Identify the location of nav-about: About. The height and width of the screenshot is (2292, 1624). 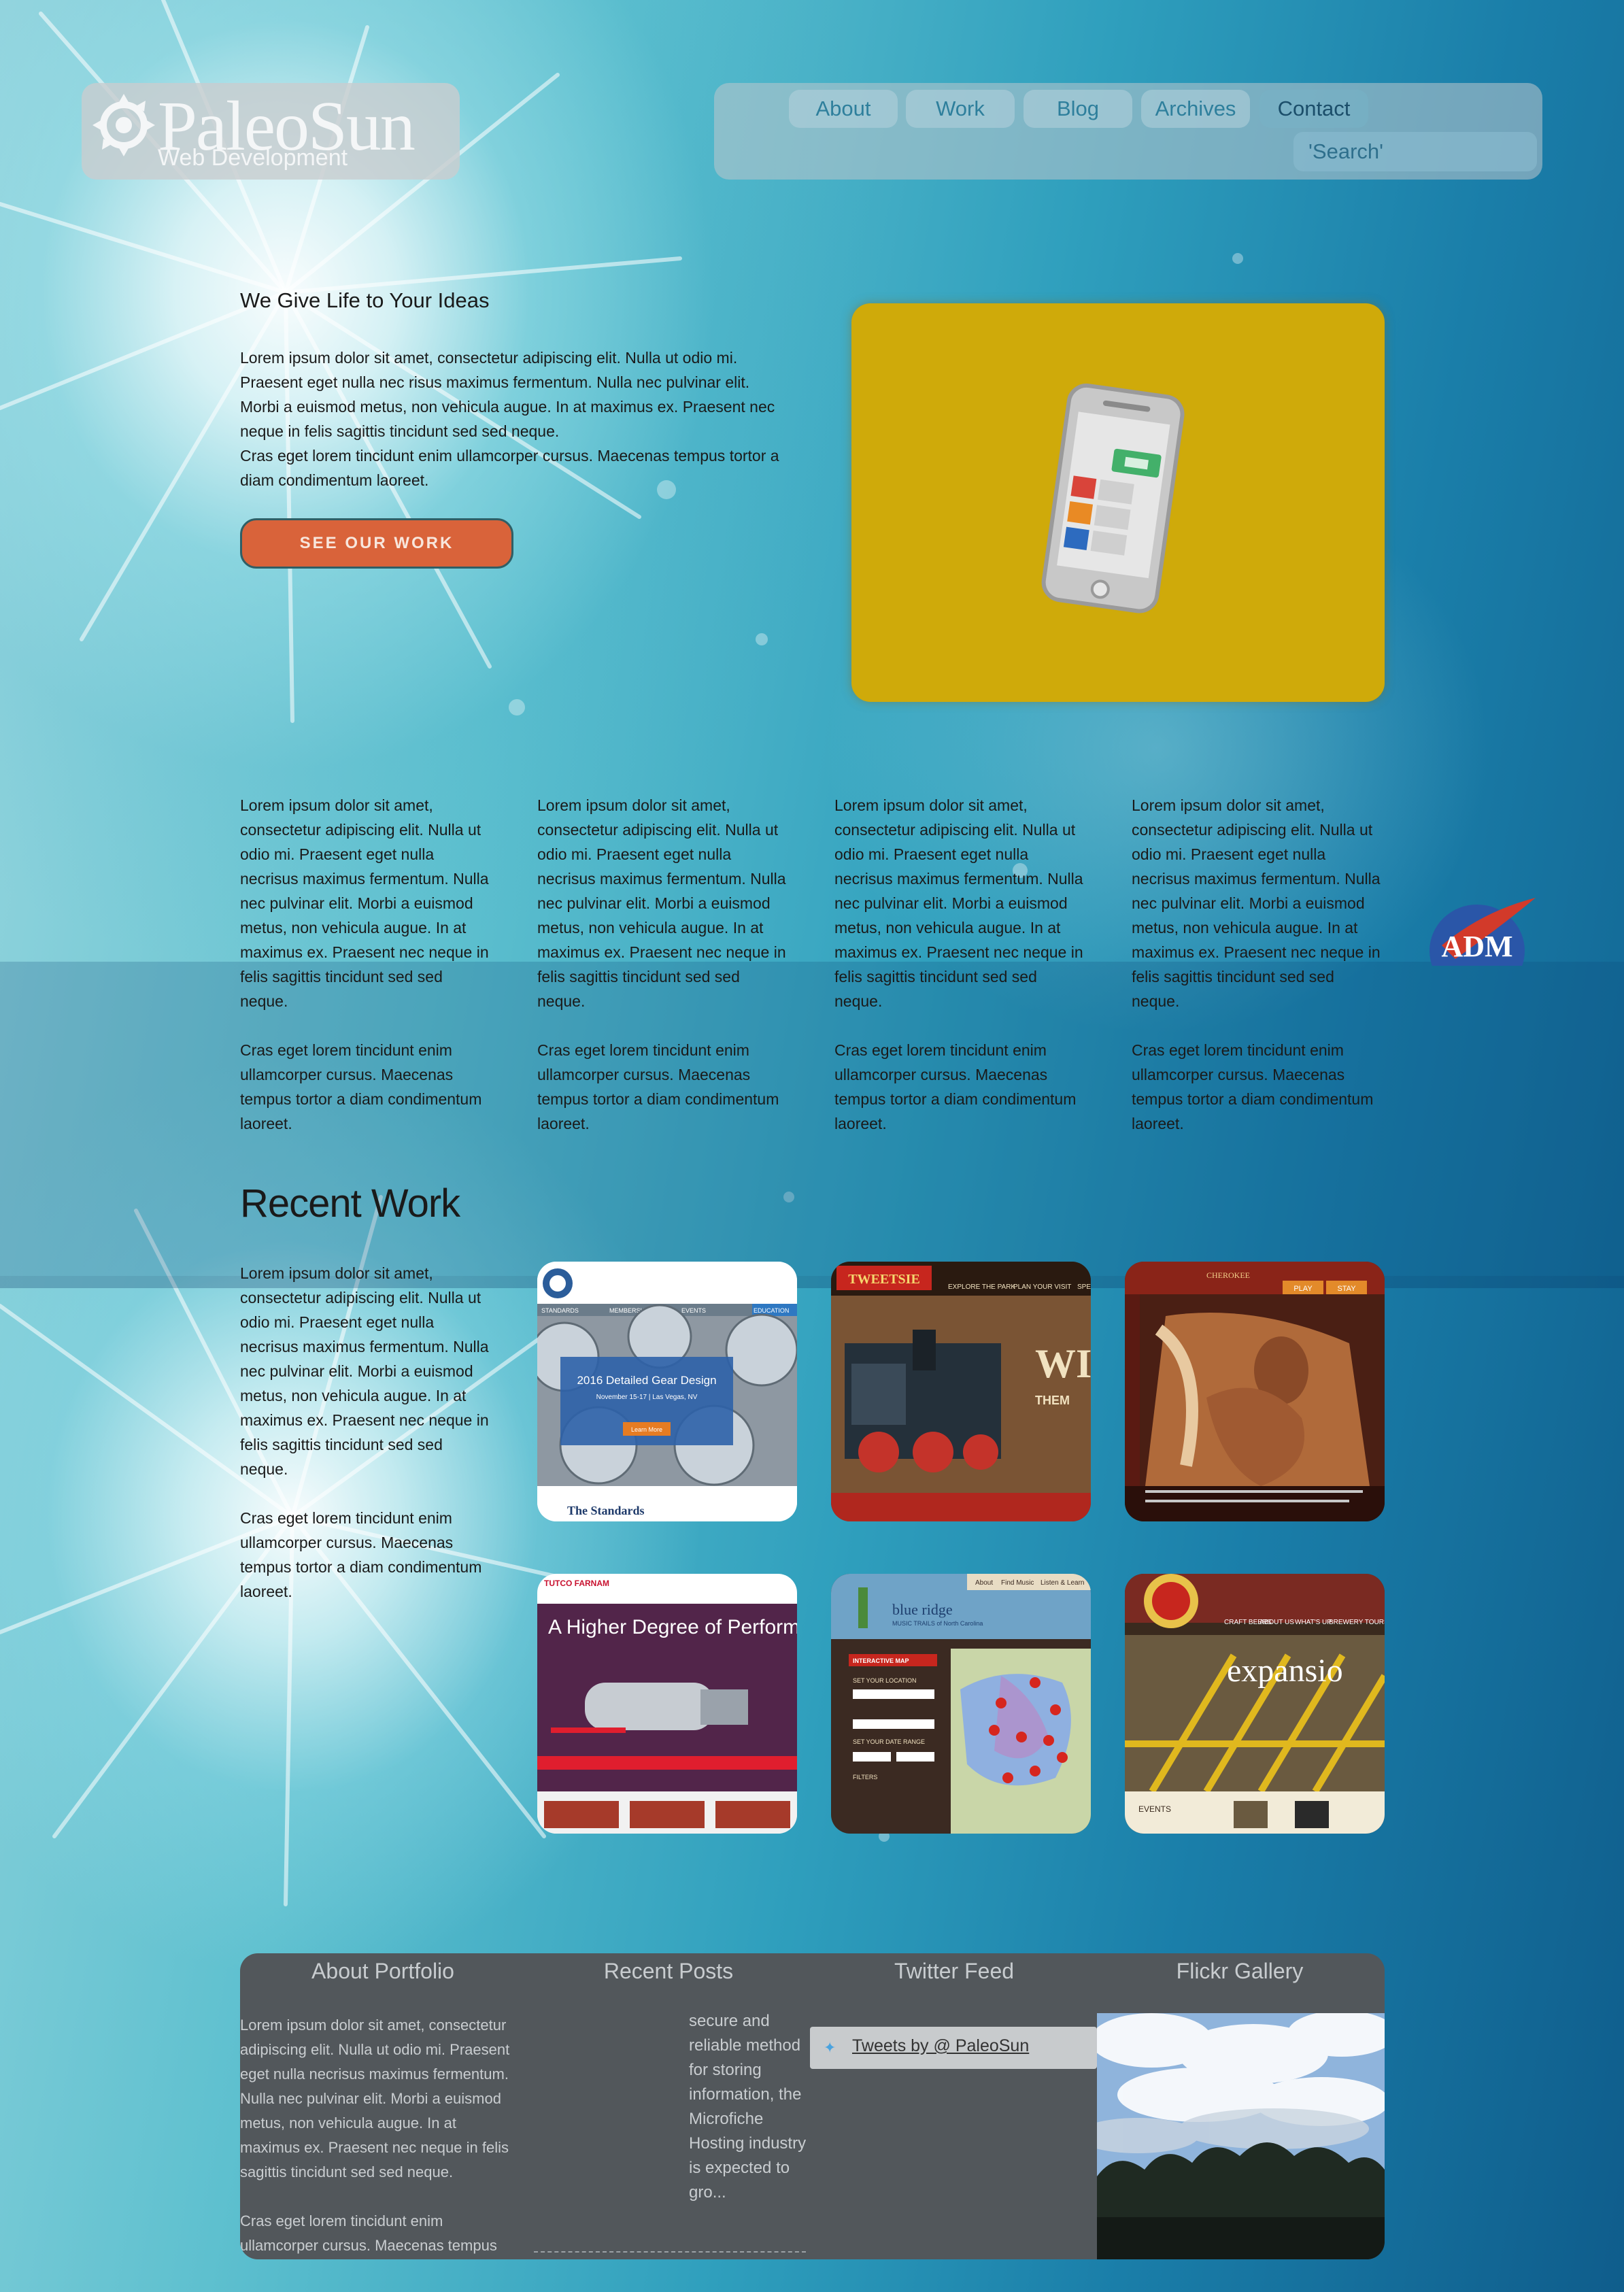
(843, 109).